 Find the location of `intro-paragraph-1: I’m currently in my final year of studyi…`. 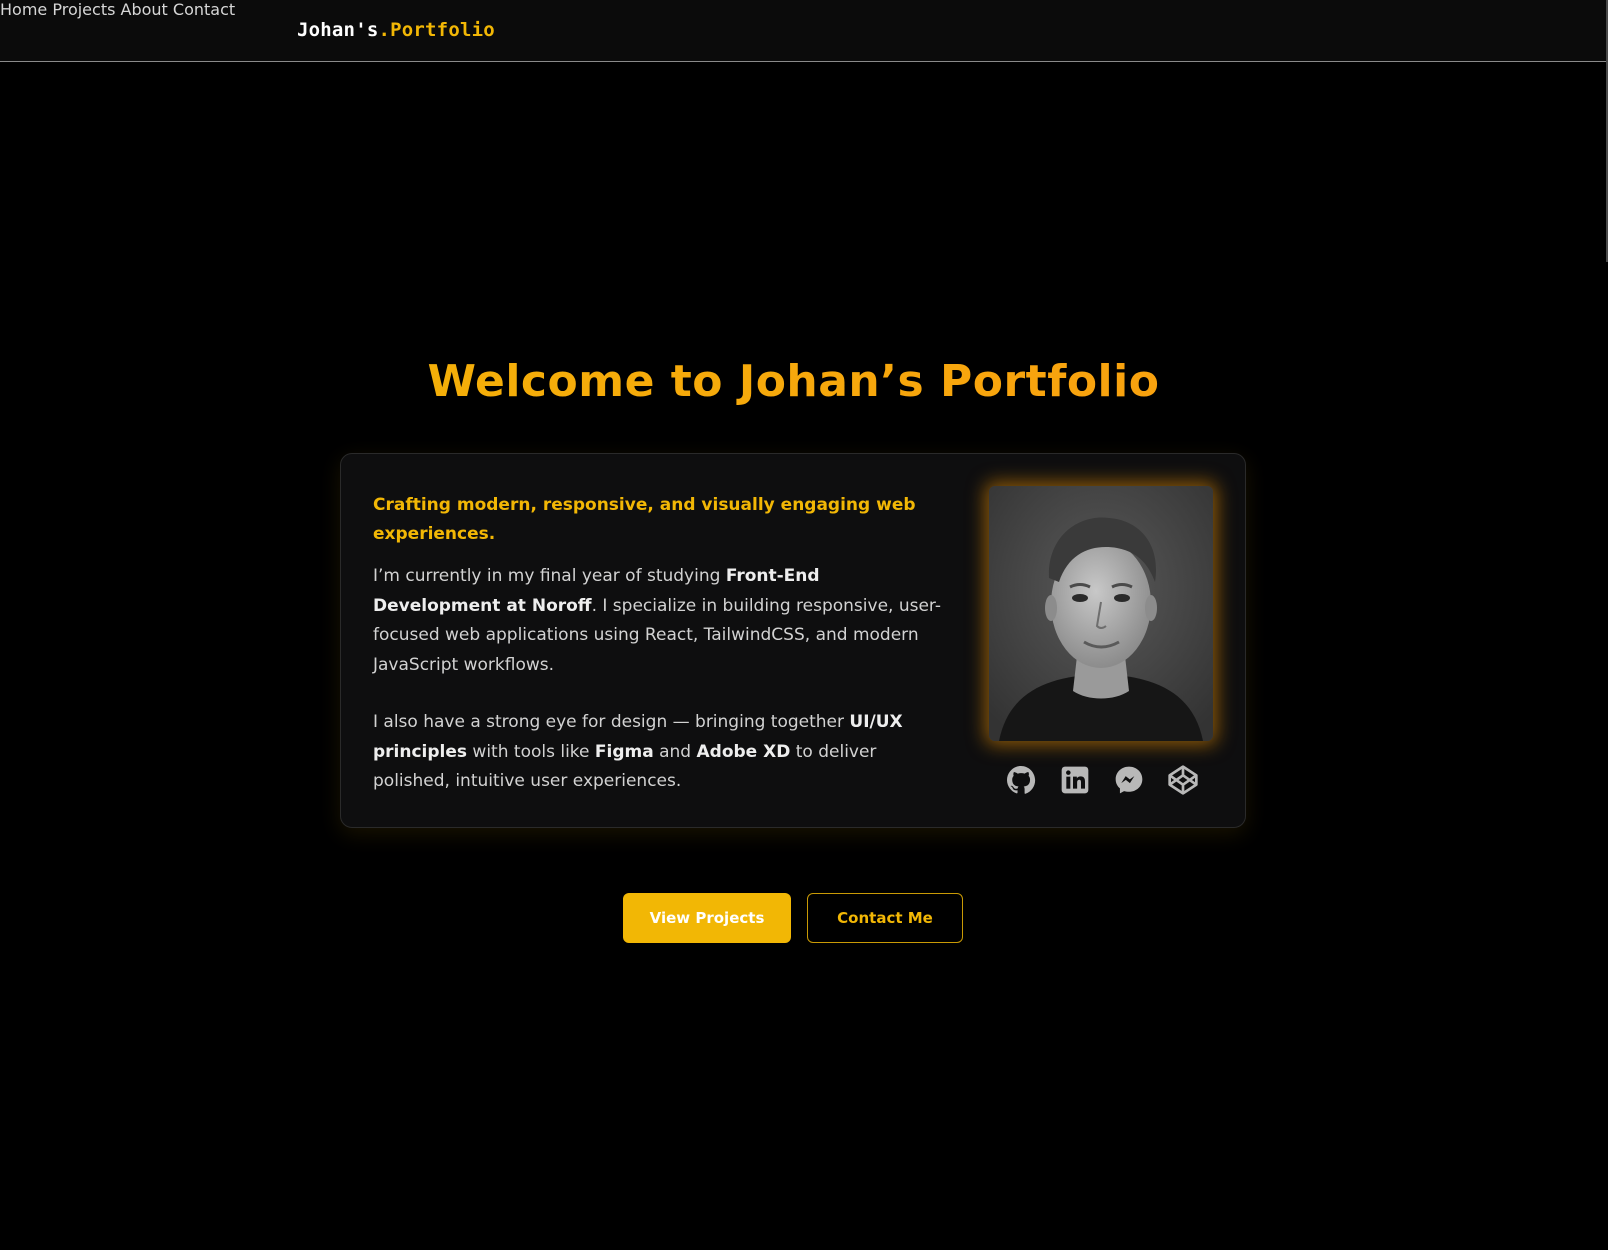

intro-paragraph-1: I’m currently in my final year of studyi… is located at coordinates (658, 621).